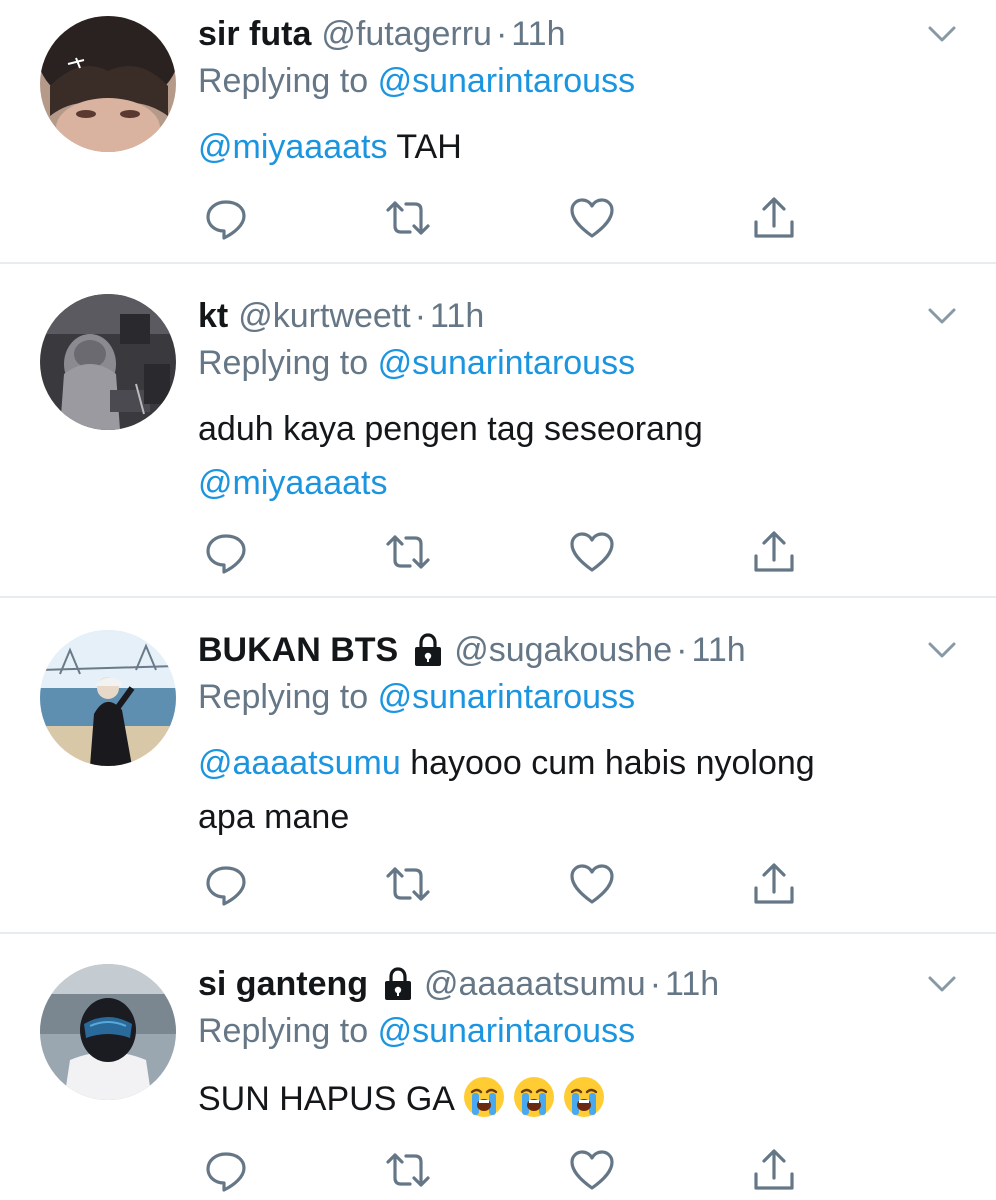 Image resolution: width=996 pixels, height=1200 pixels. Describe the element at coordinates (450, 429) in the screenshot. I see `tweet-text-content: aduh kaya pengen tag seseorang` at that location.